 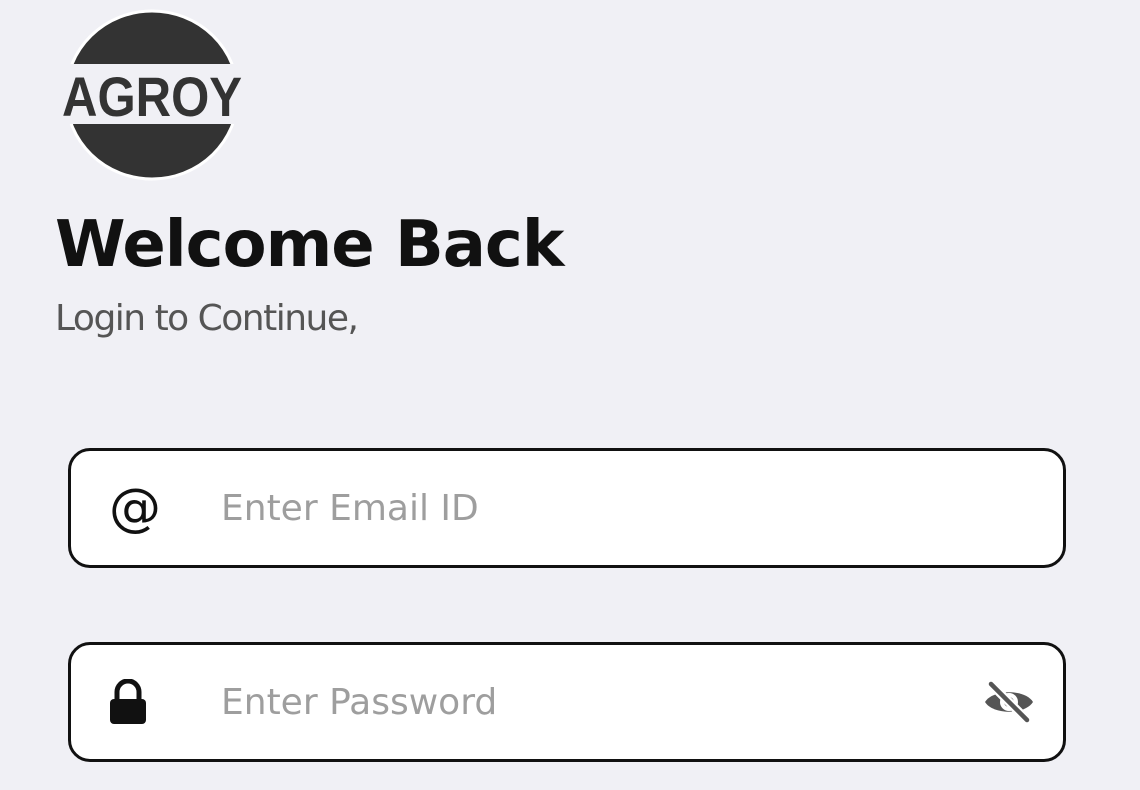 I want to click on lock-icon, so click(x=128, y=702).